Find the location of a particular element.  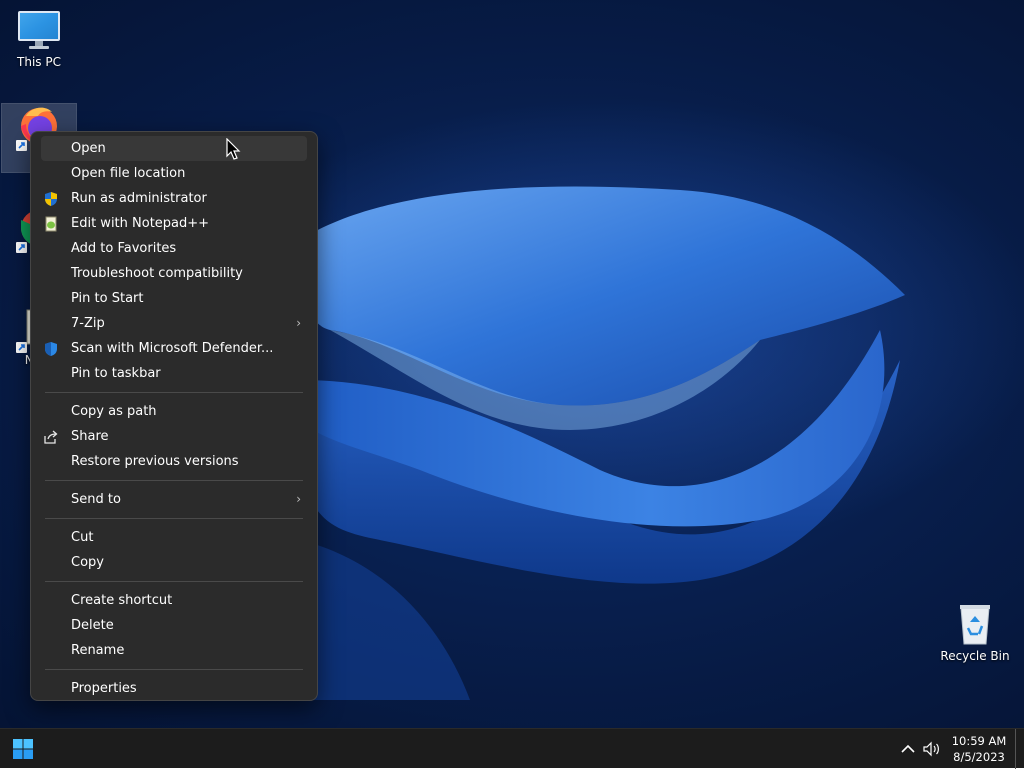

menu-item-pin-to-taskbar: Pin to taskbar is located at coordinates (174, 373).